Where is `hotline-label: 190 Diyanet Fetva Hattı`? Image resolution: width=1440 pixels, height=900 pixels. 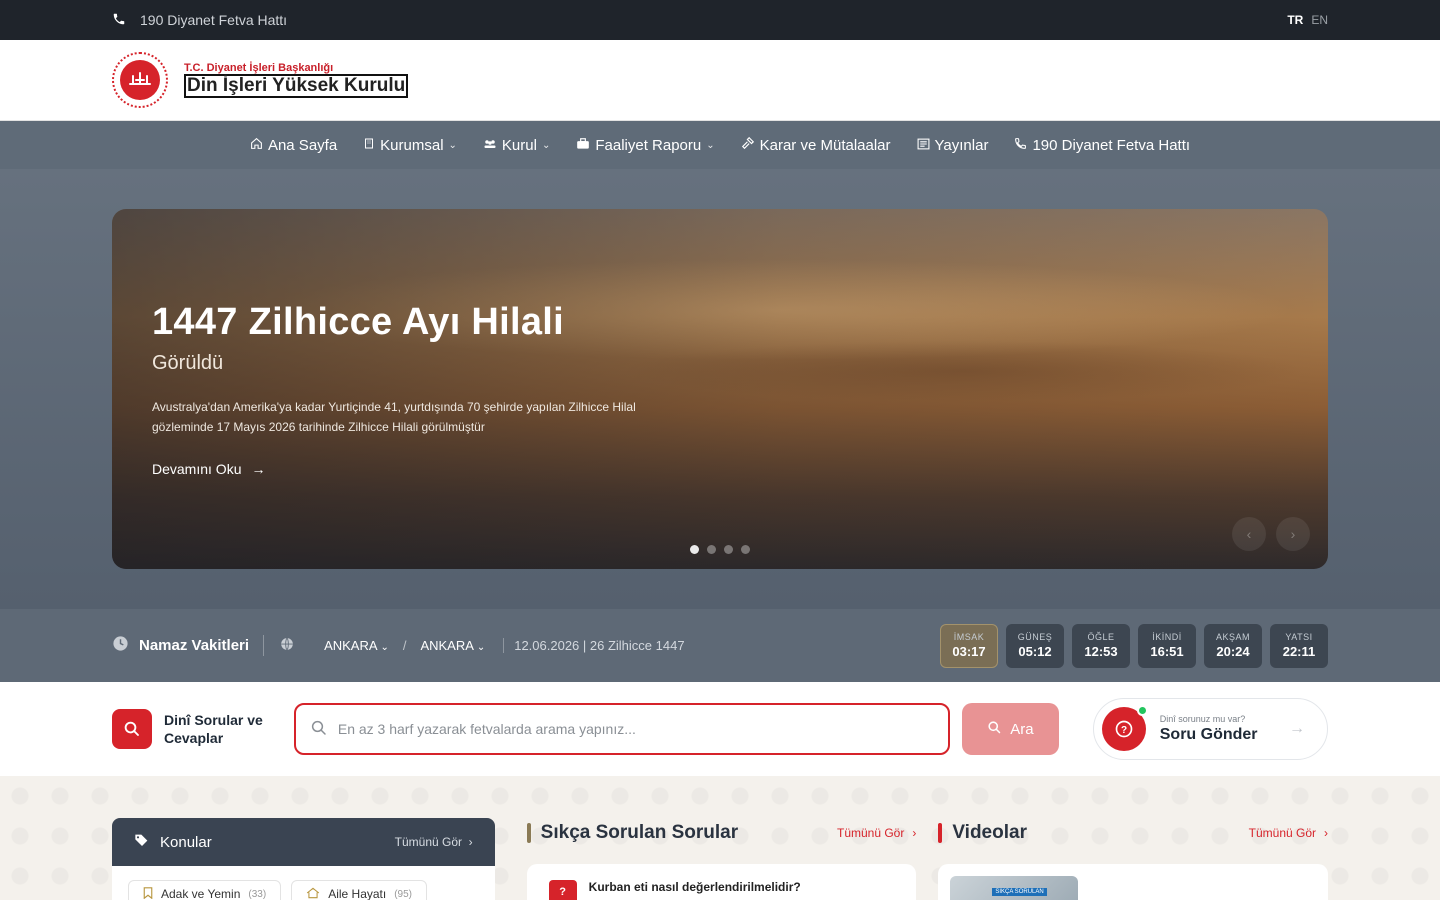
hotline-label: 190 Diyanet Fetva Hattı is located at coordinates (214, 20).